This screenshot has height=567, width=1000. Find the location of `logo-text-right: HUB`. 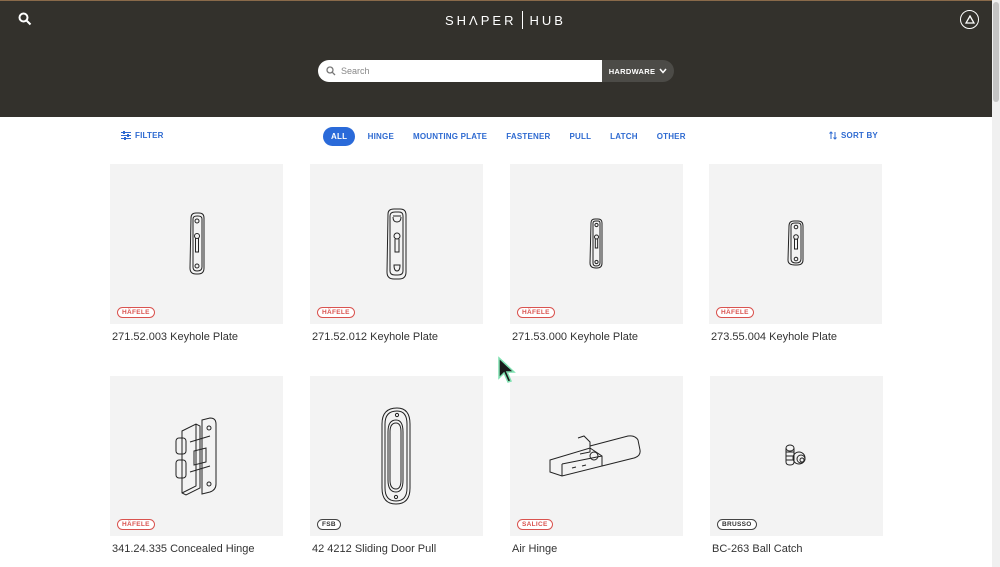

logo-text-right: HUB is located at coordinates (547, 20).